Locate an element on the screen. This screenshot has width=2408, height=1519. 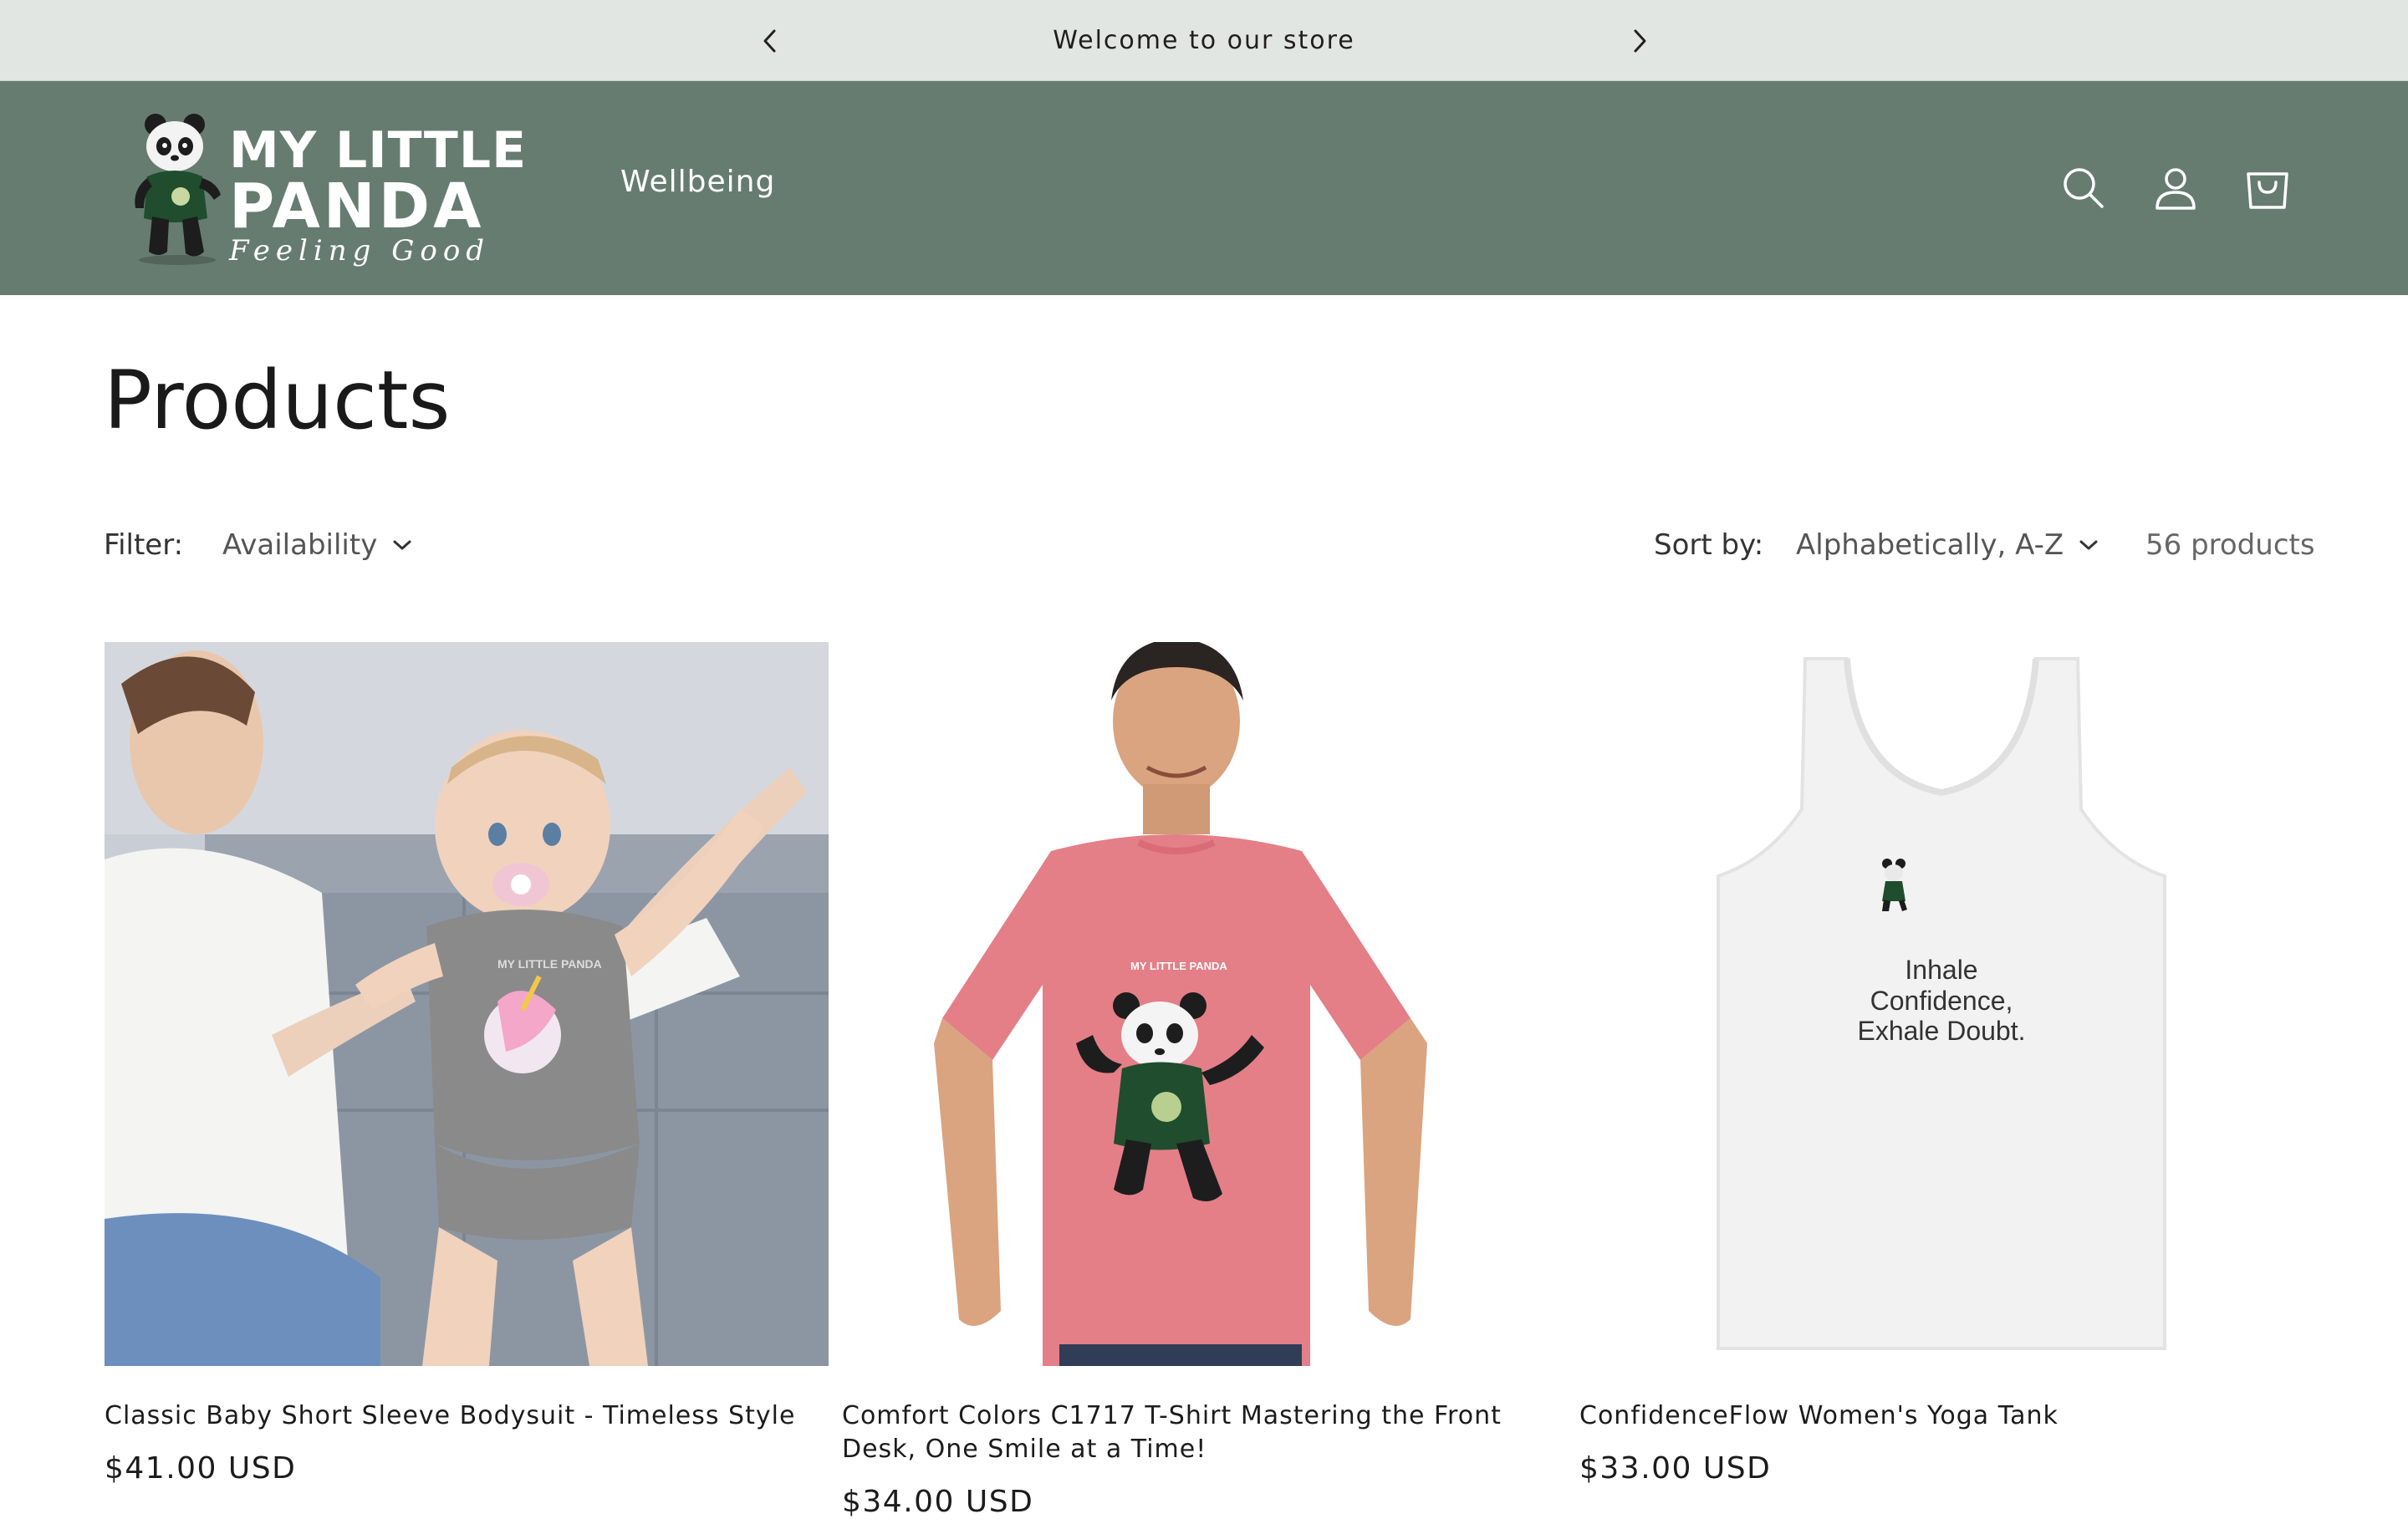
tank-print-line2: Confidence, is located at coordinates (1941, 1001).